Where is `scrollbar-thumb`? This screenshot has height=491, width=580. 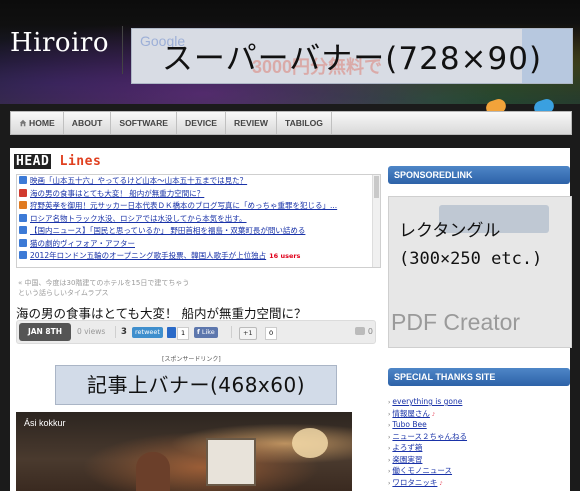
scrollbar-thumb is located at coordinates (376, 187).